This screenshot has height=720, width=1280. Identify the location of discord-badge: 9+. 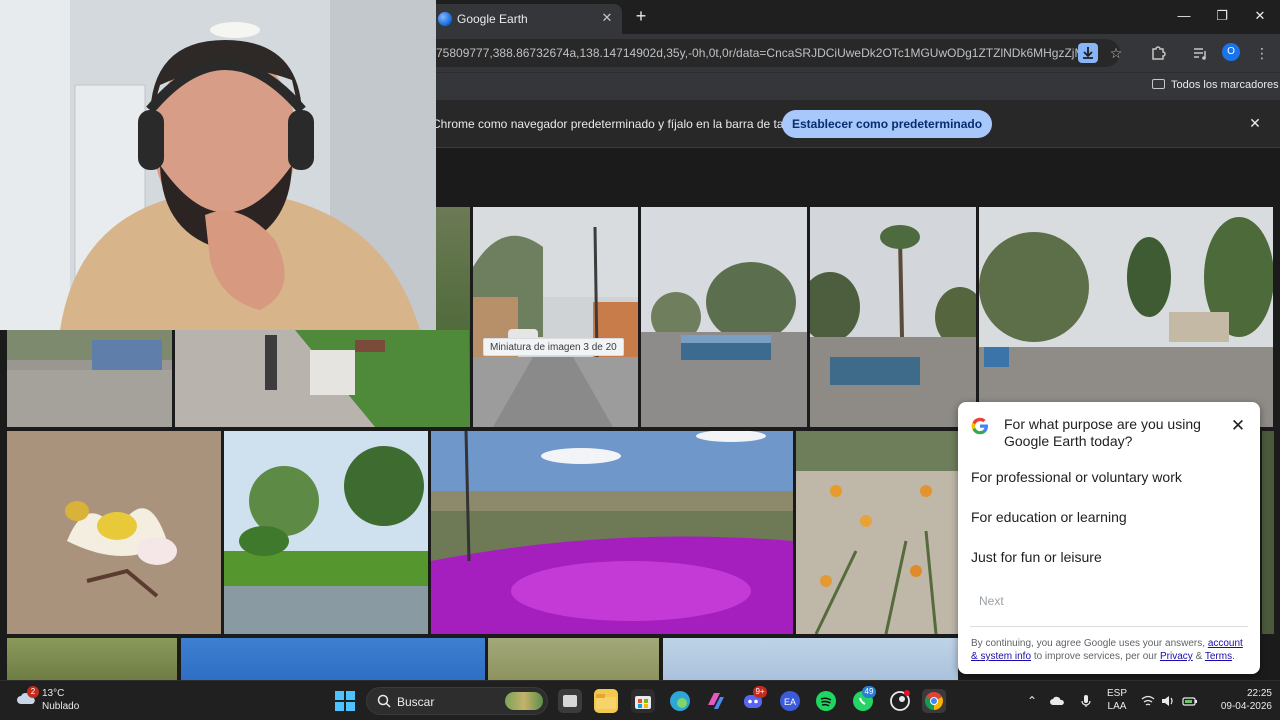
(760, 692).